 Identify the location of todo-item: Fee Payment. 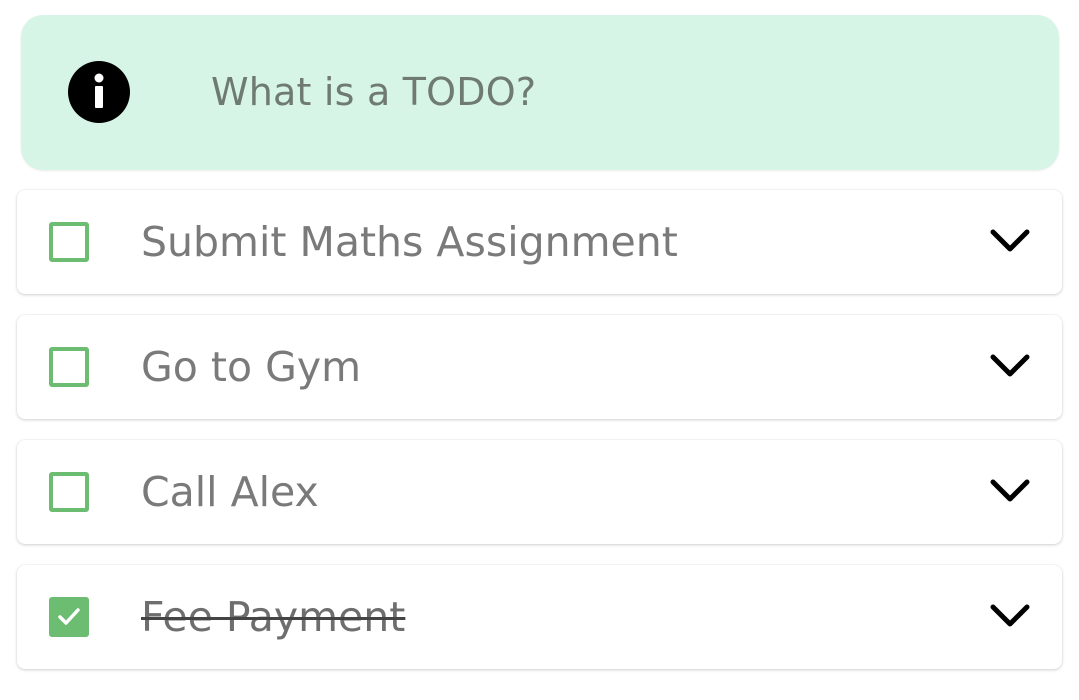
(539, 617).